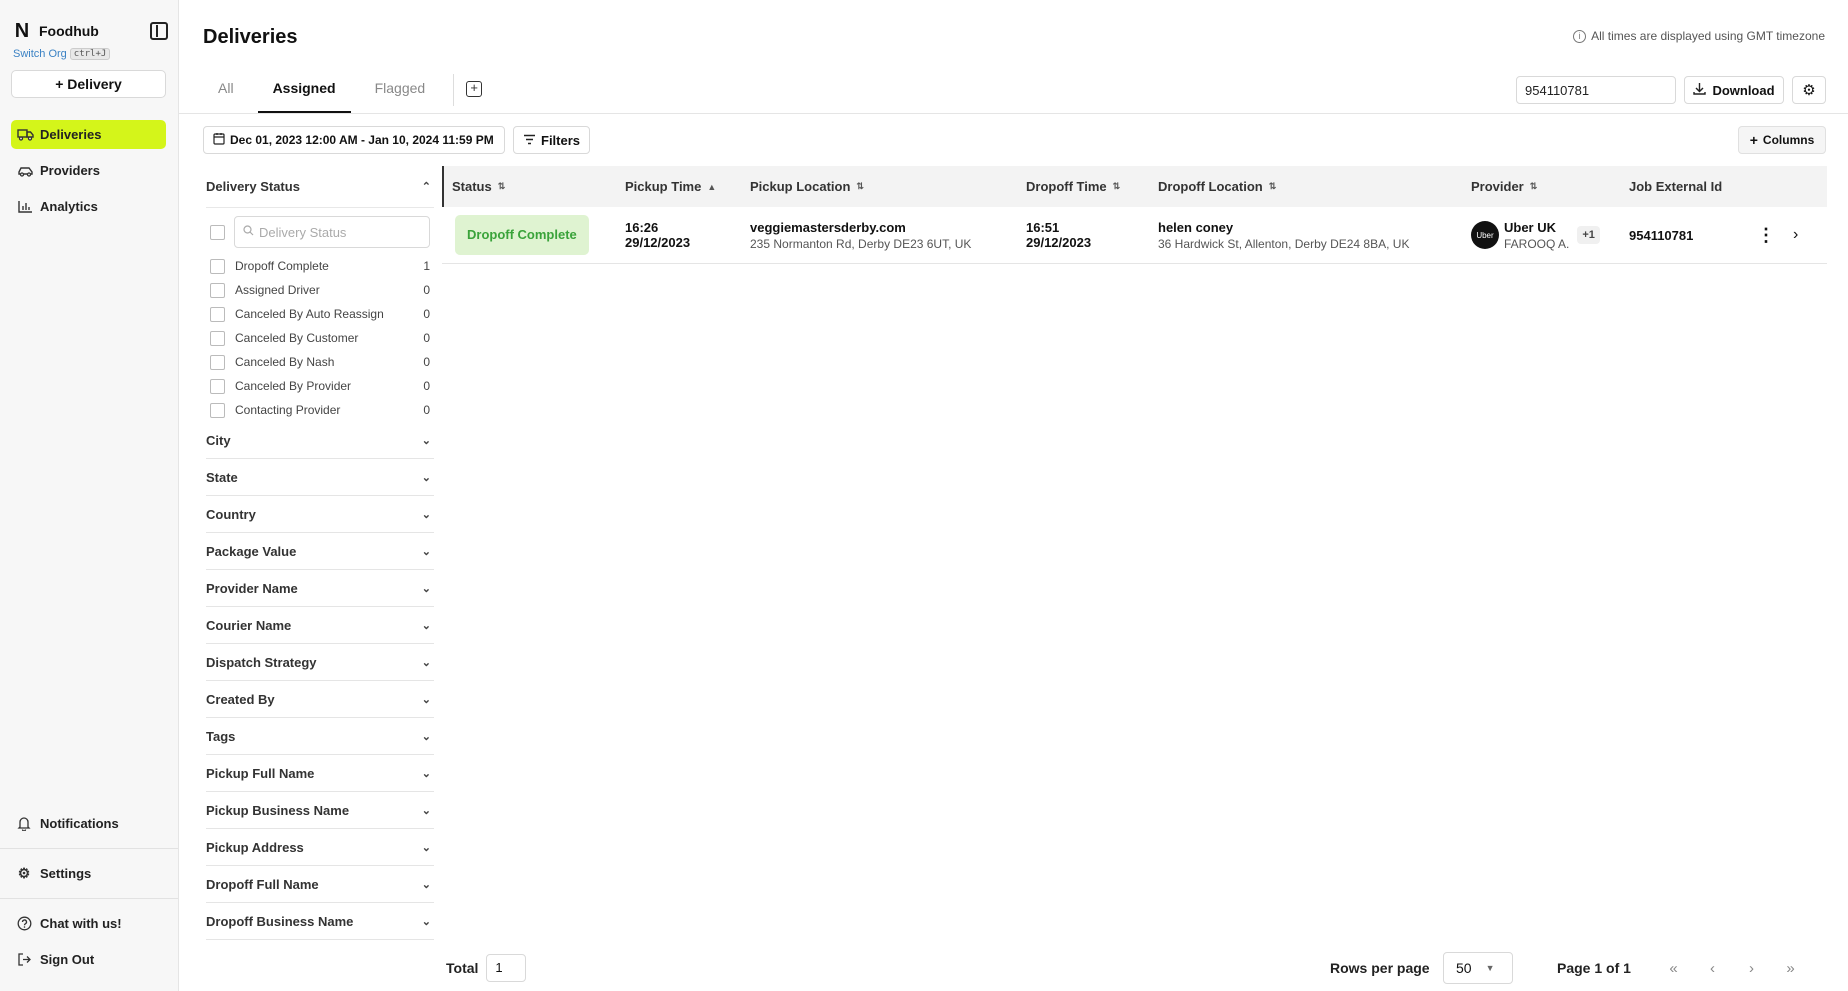 The width and height of the screenshot is (1848, 991). Describe the element at coordinates (529, 235) in the screenshot. I see `status-cell: Dropoff Complete` at that location.